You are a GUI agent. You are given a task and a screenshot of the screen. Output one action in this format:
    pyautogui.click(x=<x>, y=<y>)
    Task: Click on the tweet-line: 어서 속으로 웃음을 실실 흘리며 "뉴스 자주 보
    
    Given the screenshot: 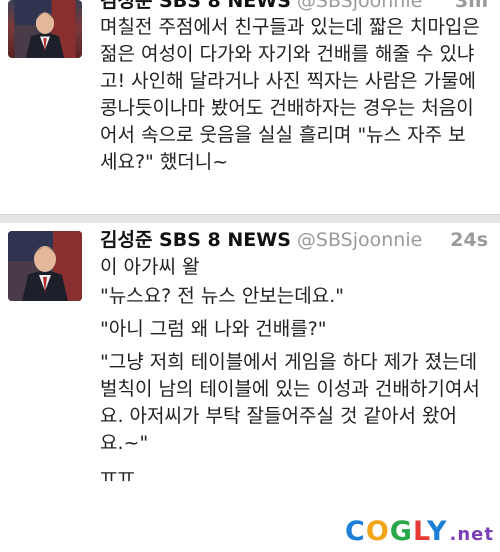 What is the action you would take?
    pyautogui.click(x=283, y=135)
    